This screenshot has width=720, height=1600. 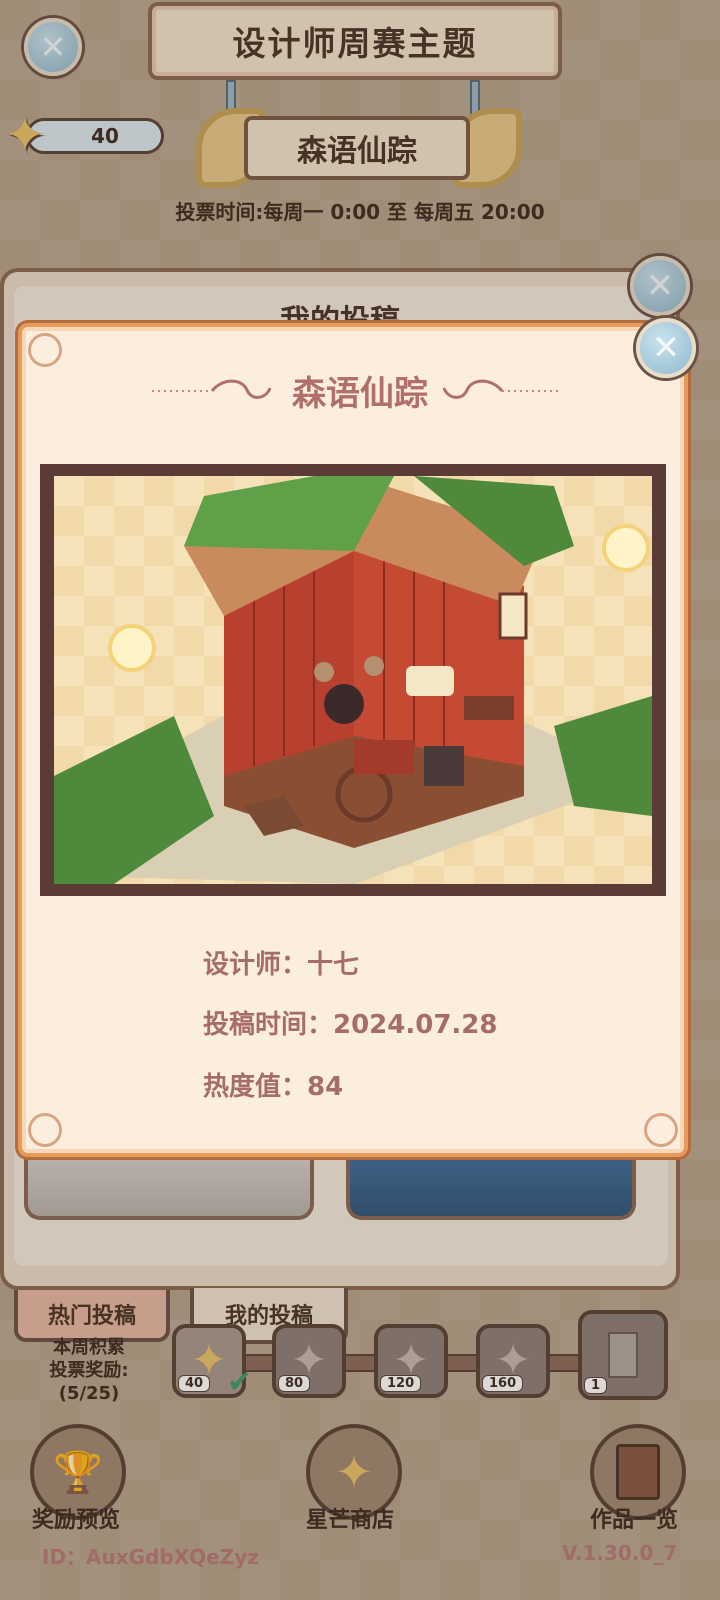 I want to click on trophy-icon: 🏆, so click(x=78, y=1472).